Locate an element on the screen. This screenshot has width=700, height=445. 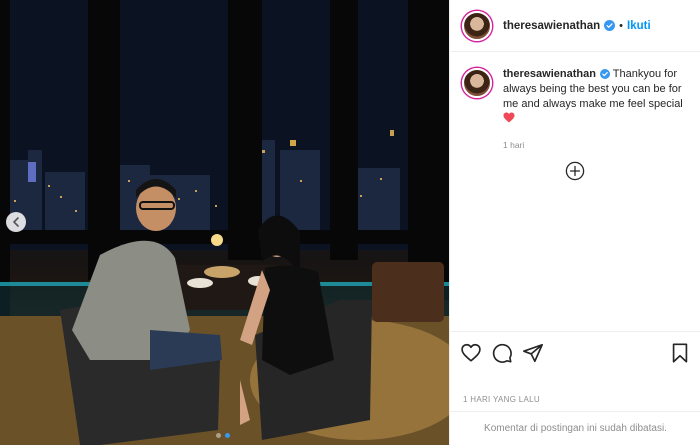
carousel-dot-active is located at coordinates (227, 435).